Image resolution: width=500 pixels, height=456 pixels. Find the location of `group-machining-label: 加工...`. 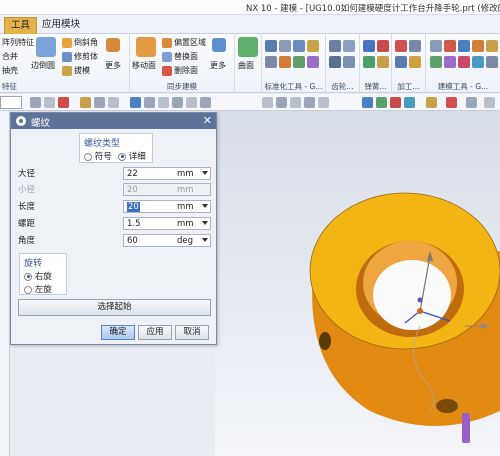

group-machining-label: 加工... is located at coordinates (408, 86).